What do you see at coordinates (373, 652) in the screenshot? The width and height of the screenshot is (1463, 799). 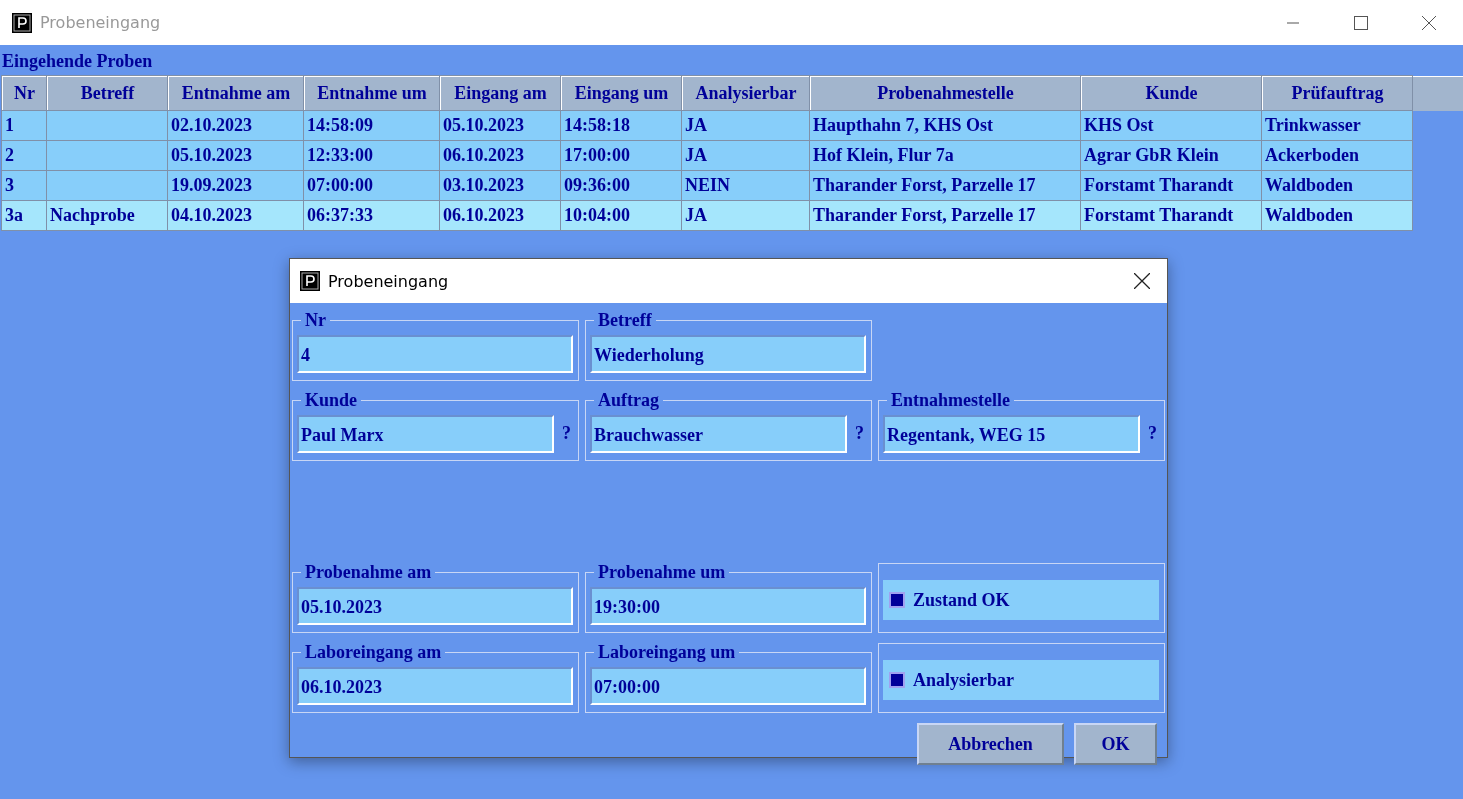 I see `field-label: Laboreingang am` at bounding box center [373, 652].